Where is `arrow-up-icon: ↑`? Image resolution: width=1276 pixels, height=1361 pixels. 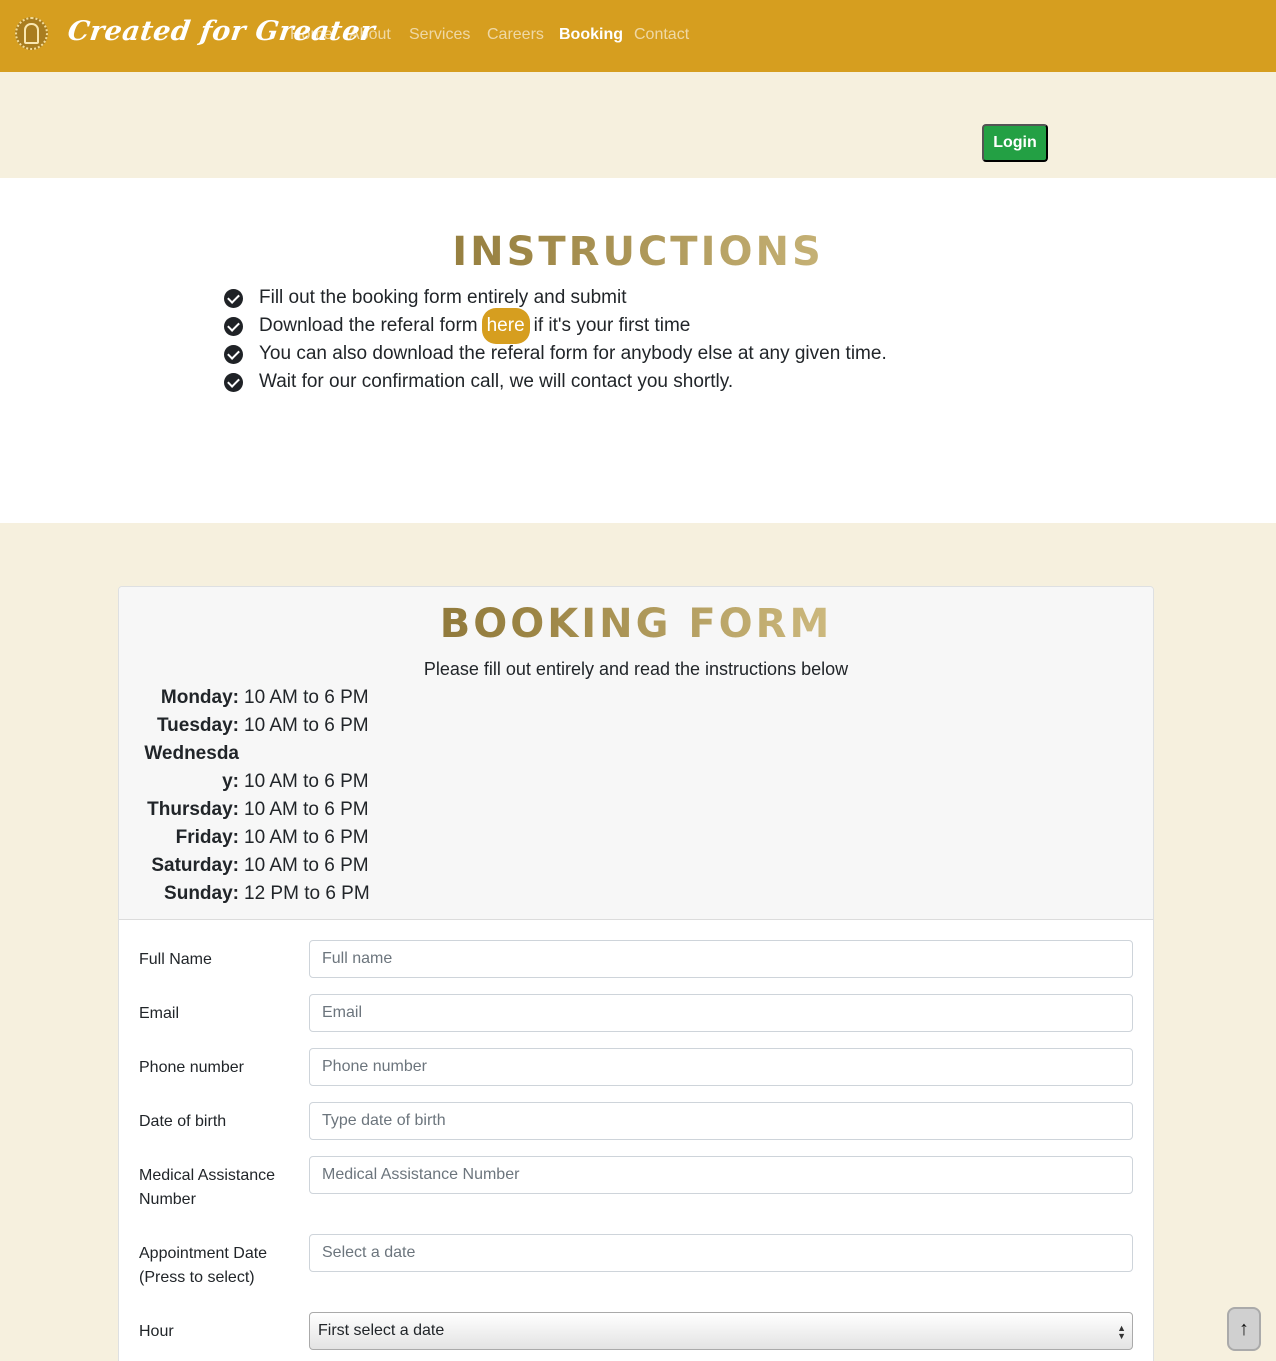 arrow-up-icon: ↑ is located at coordinates (1244, 1328).